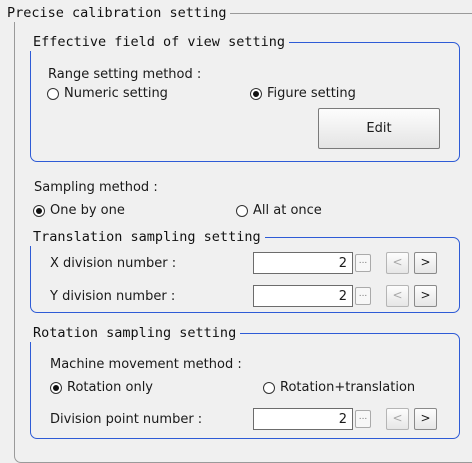  I want to click on y-division-decrement-button: <, so click(397, 296).